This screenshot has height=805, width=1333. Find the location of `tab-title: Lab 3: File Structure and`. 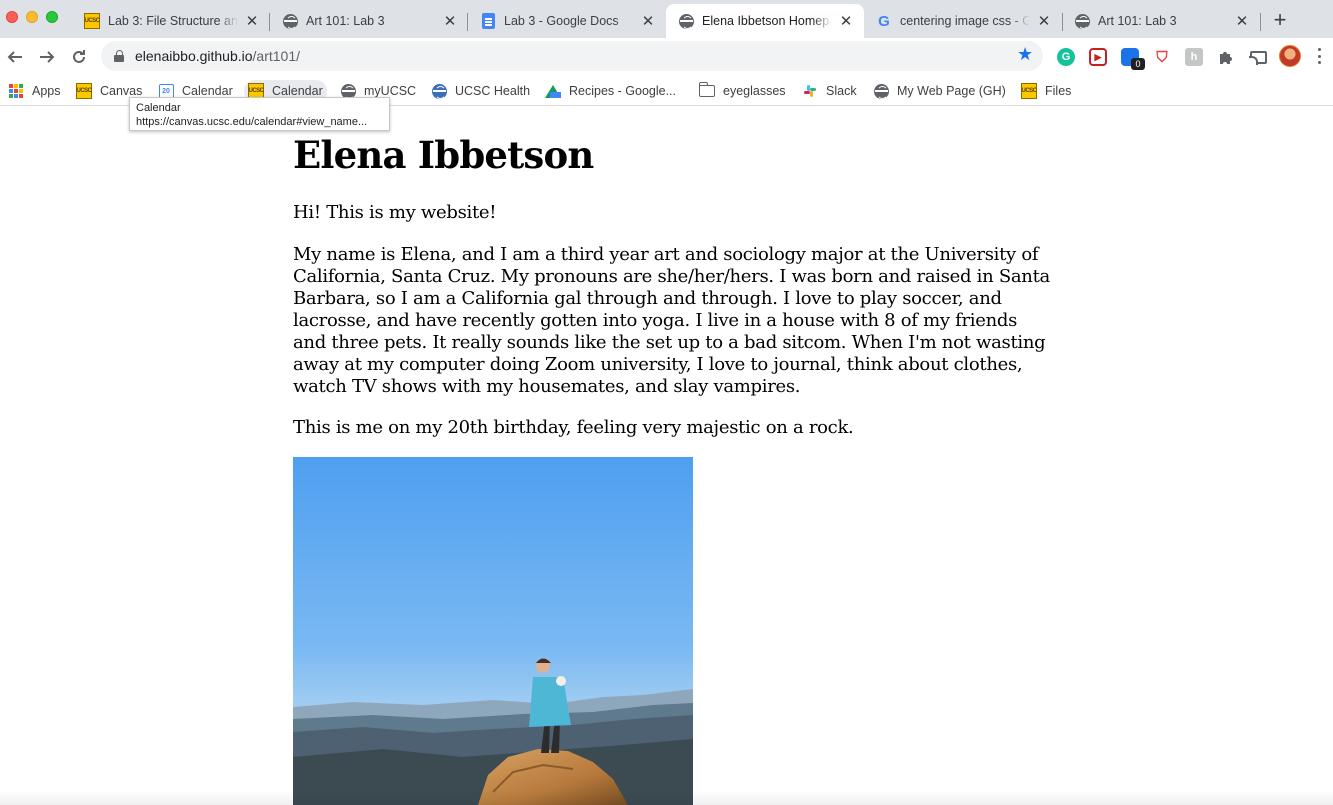

tab-title: Lab 3: File Structure and is located at coordinates (173, 21).